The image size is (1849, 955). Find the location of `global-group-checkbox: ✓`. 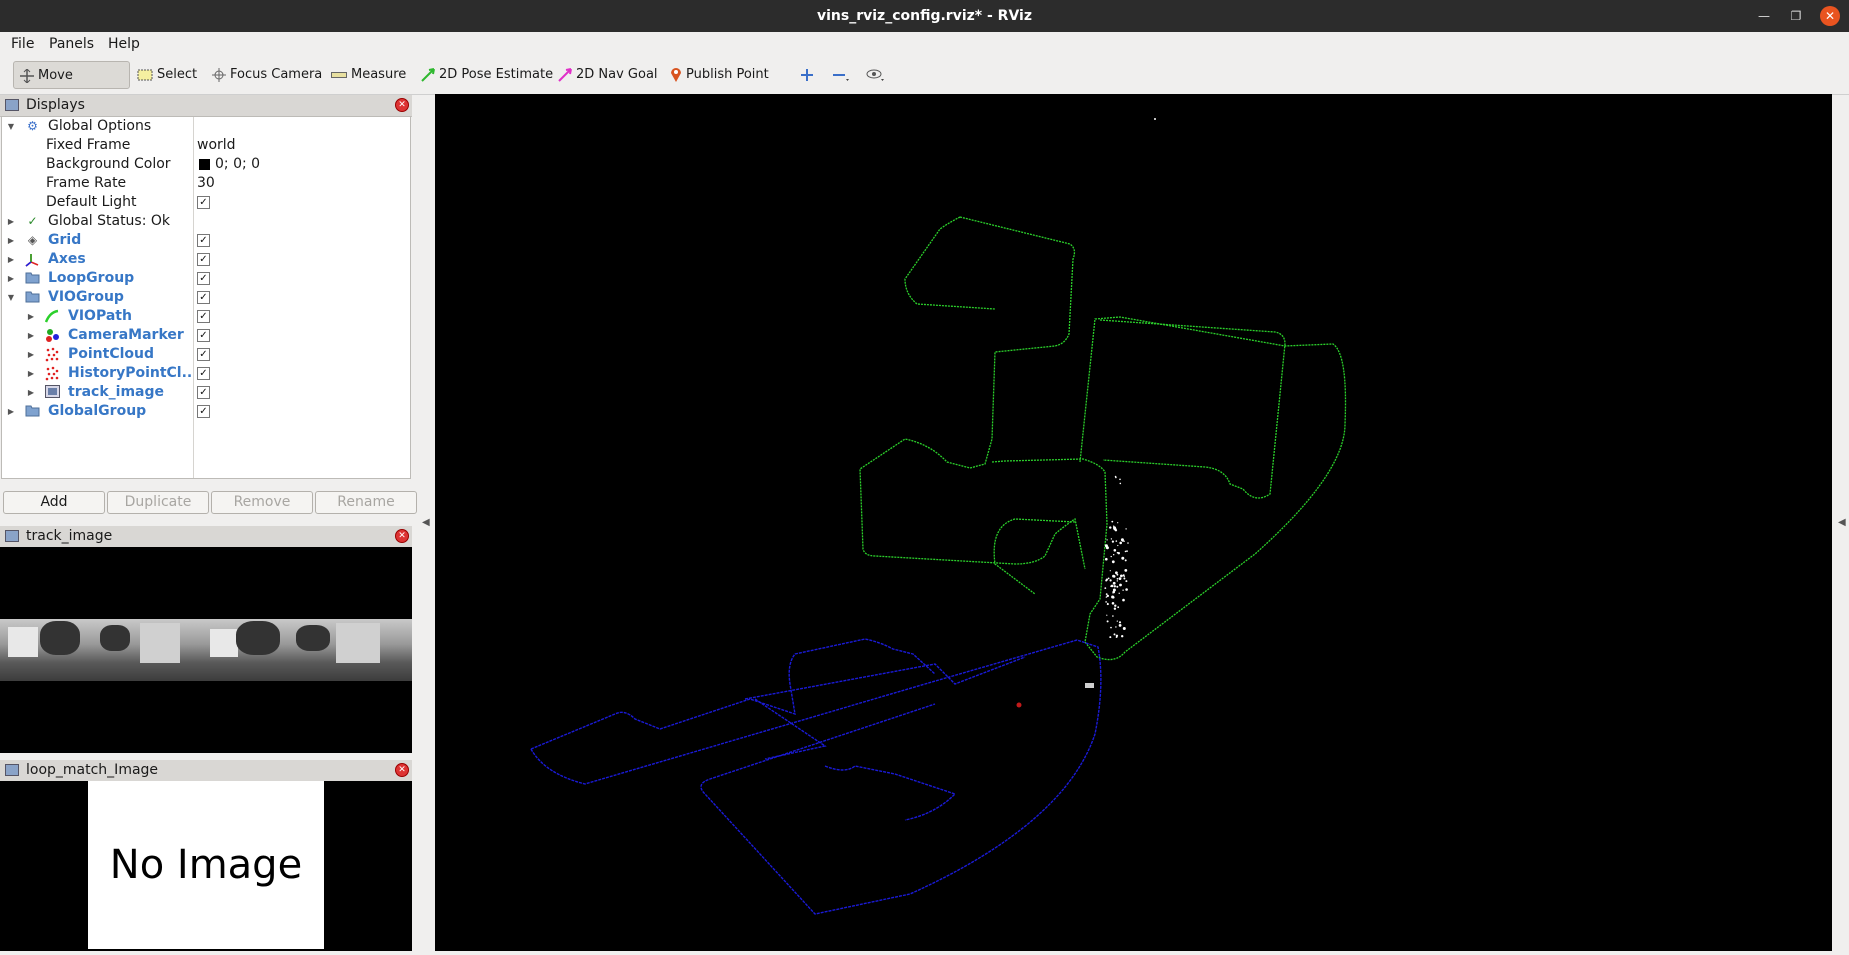

global-group-checkbox: ✓ is located at coordinates (203, 411).